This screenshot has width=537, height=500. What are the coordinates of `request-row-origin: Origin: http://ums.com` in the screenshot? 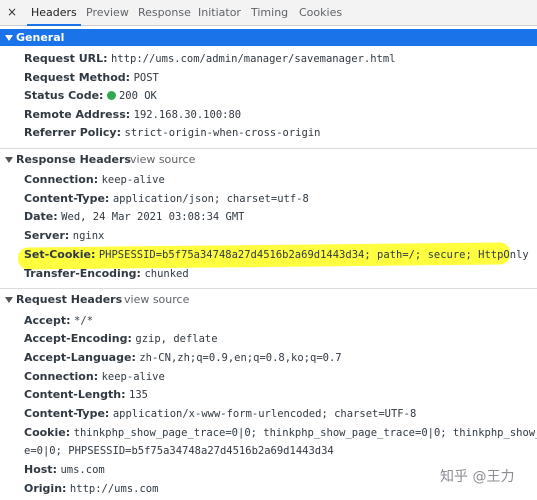 It's located at (91, 489).